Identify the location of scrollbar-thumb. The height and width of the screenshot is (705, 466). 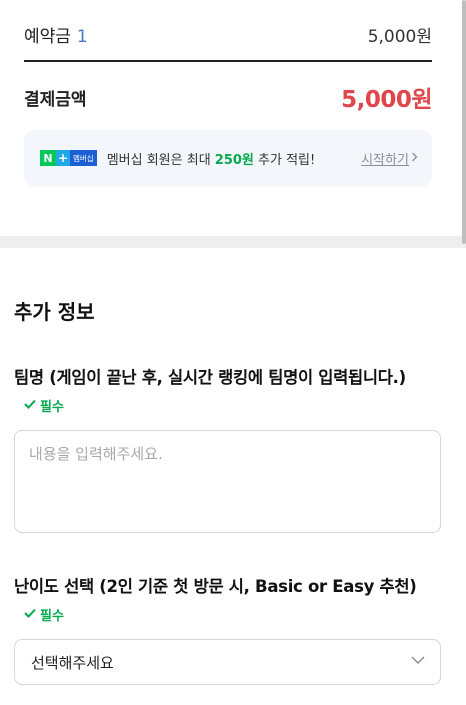
(464, 122).